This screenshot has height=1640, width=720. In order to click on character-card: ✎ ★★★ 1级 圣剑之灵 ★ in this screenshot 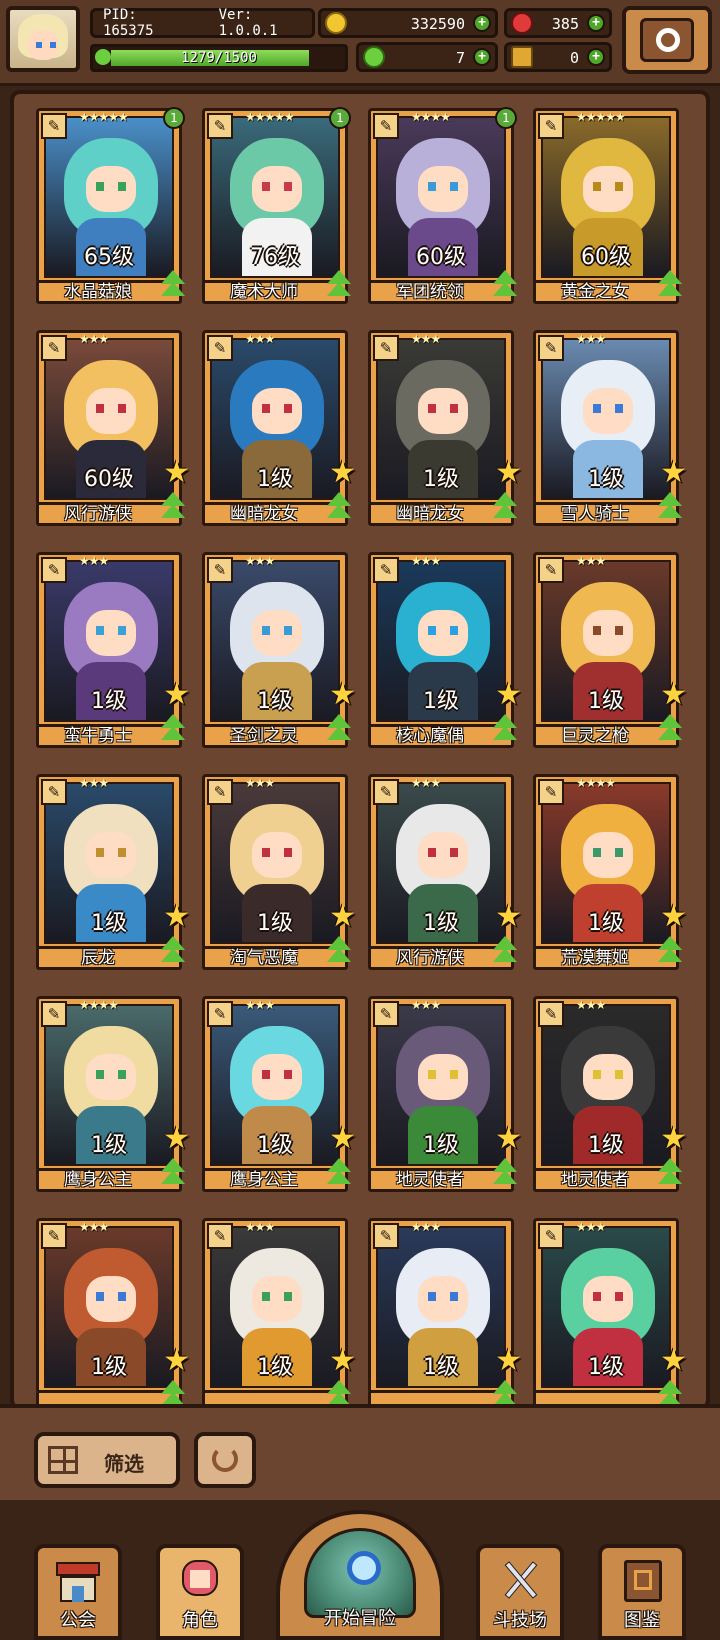, I will do `click(279, 651)`.